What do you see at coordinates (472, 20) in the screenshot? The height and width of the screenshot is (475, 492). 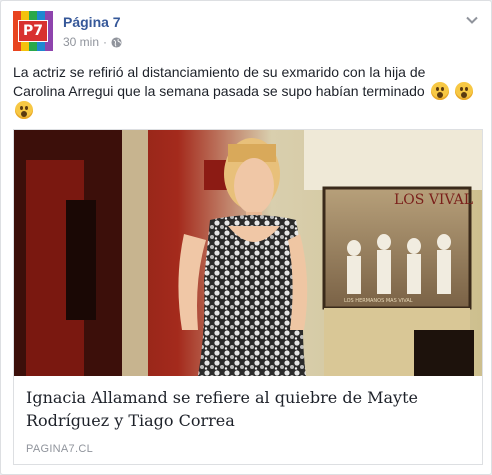 I see `chevron-down-icon` at bounding box center [472, 20].